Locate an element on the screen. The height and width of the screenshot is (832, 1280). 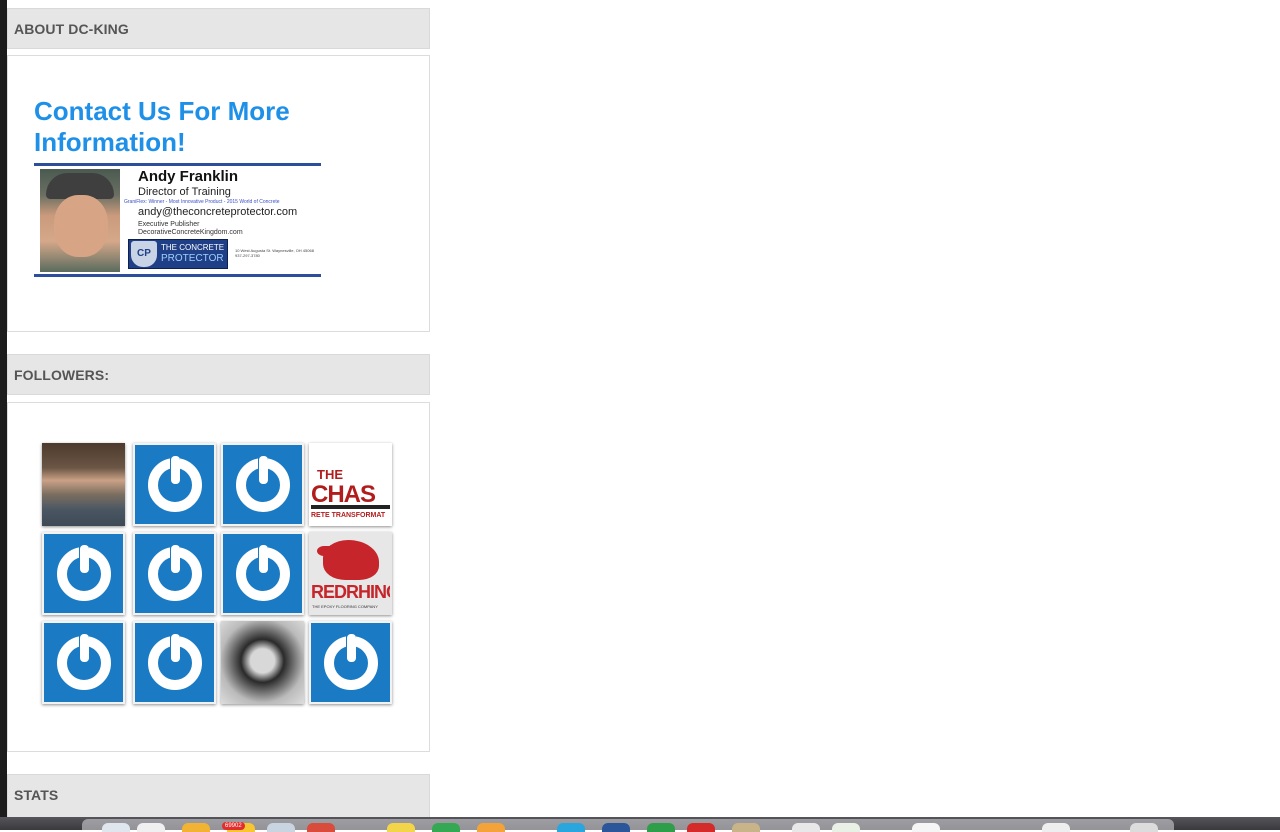
trash-icon is located at coordinates (1144, 827).